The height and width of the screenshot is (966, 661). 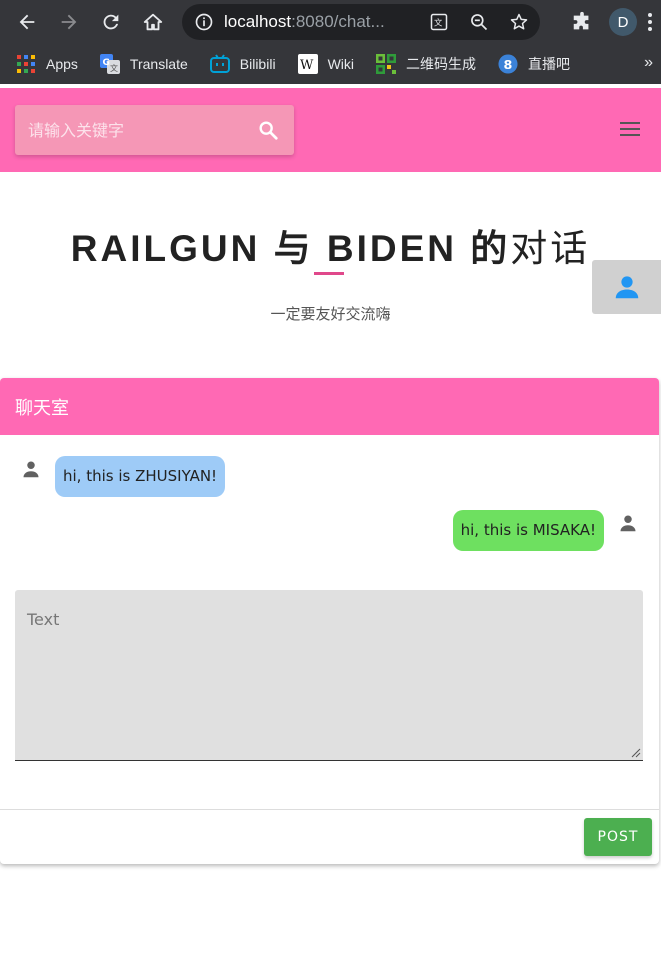 I want to click on chat-message-right: hi, this is MISAKA!, so click(x=544, y=530).